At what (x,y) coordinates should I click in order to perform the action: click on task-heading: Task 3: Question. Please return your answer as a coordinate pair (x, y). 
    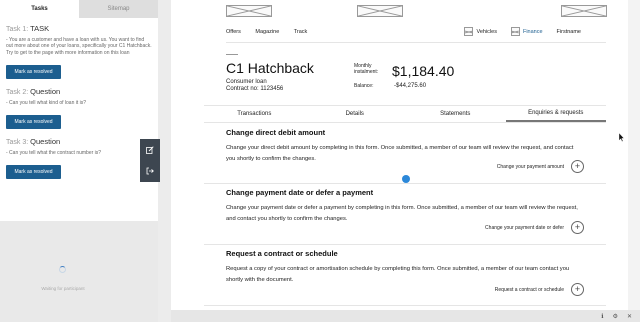
    Looking at the image, I should click on (79, 141).